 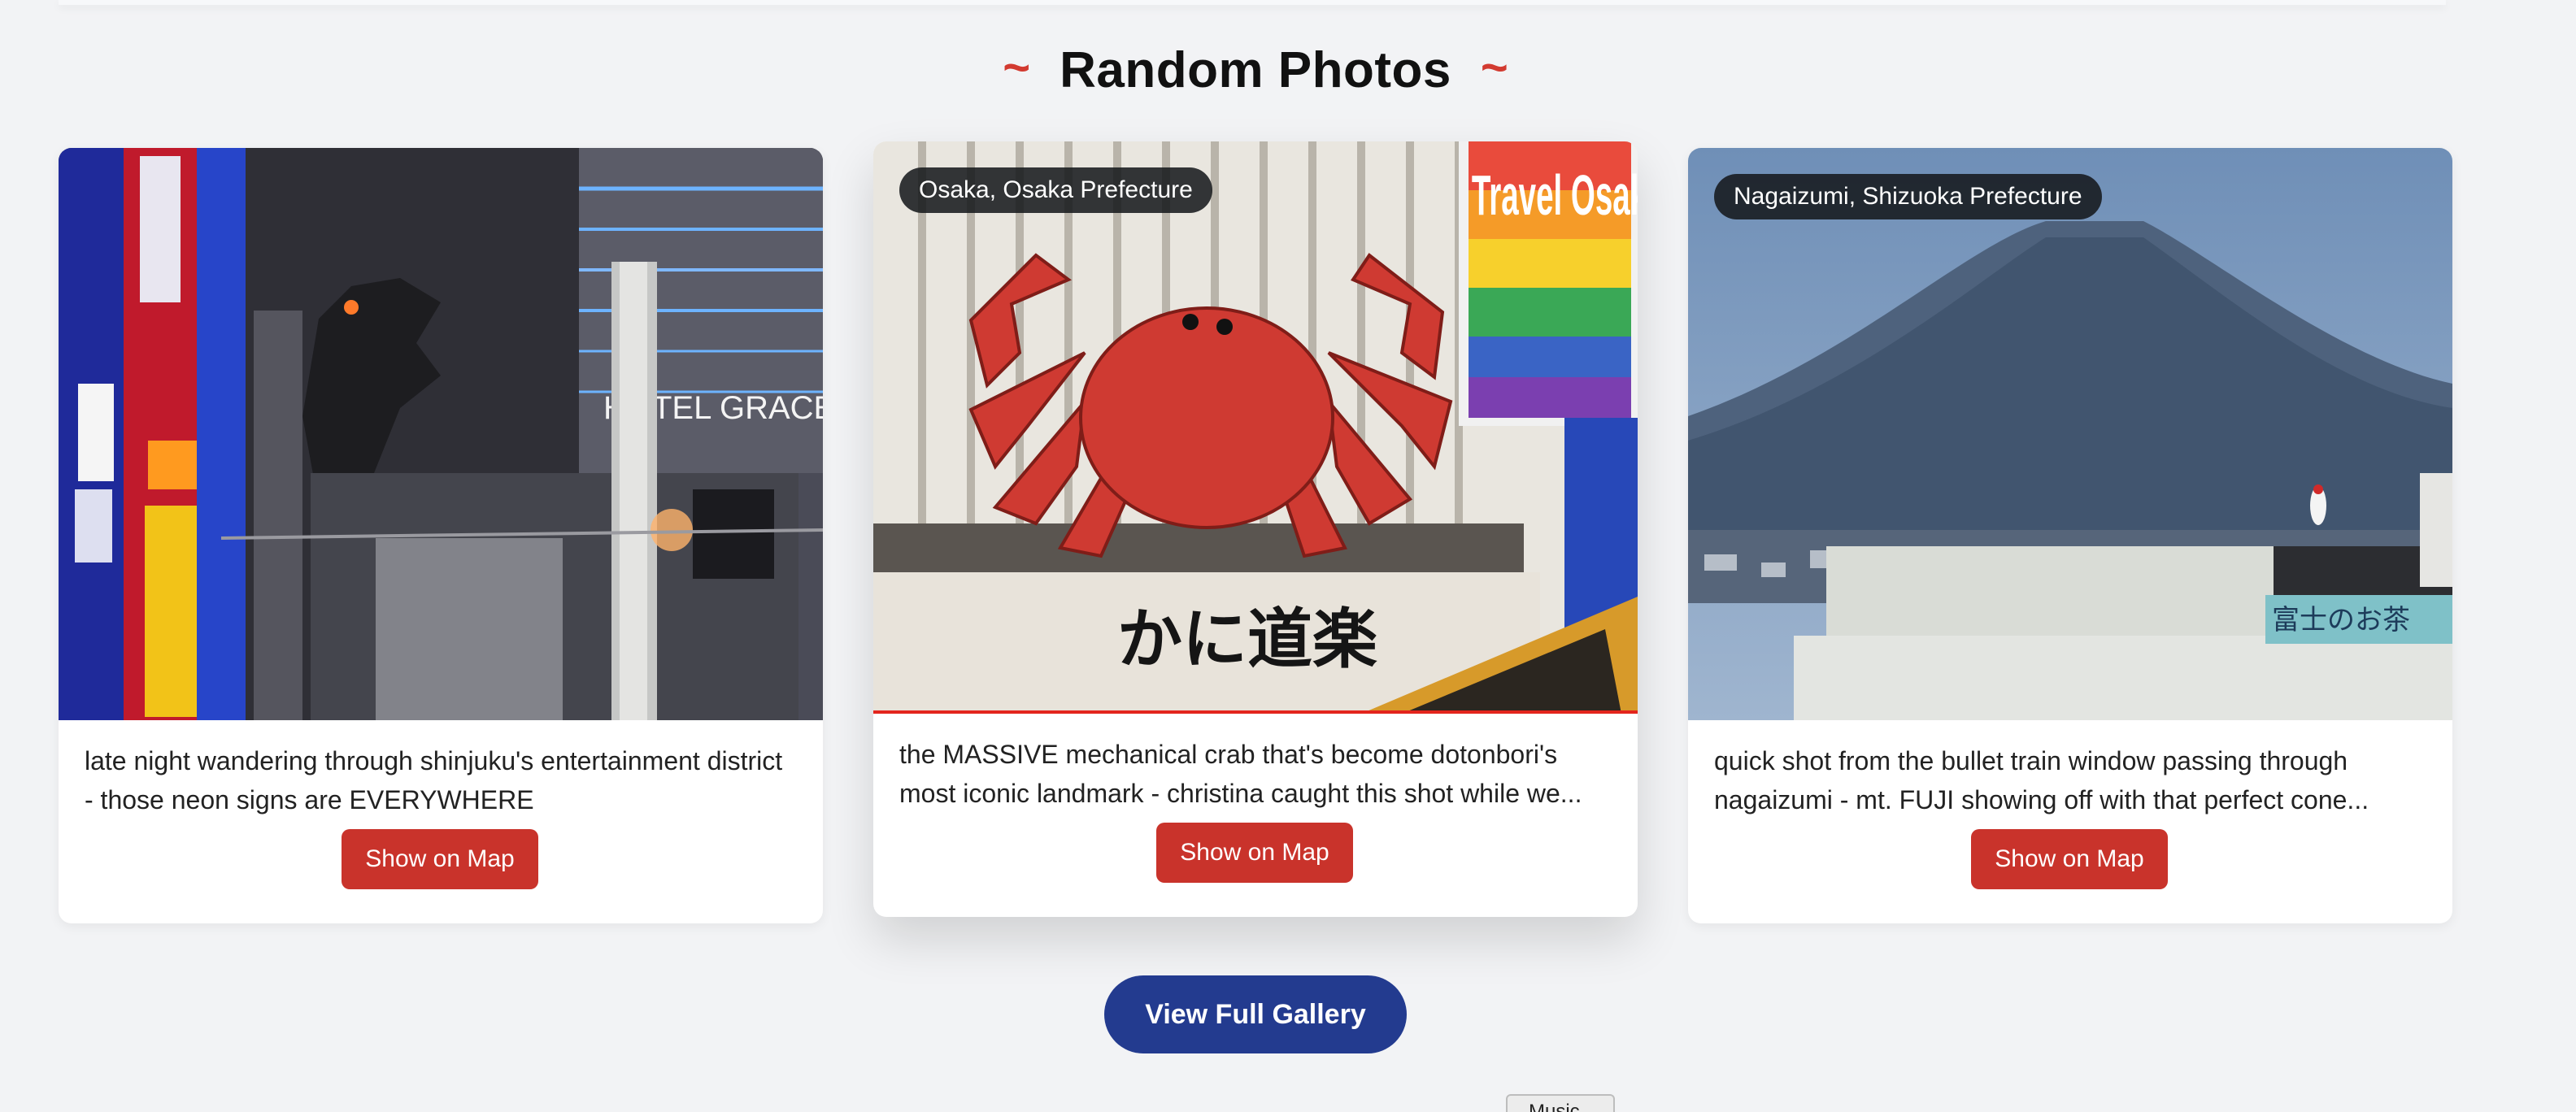 What do you see at coordinates (2341, 620) in the screenshot?
I see `tea-sign-text: 富士のお茶` at bounding box center [2341, 620].